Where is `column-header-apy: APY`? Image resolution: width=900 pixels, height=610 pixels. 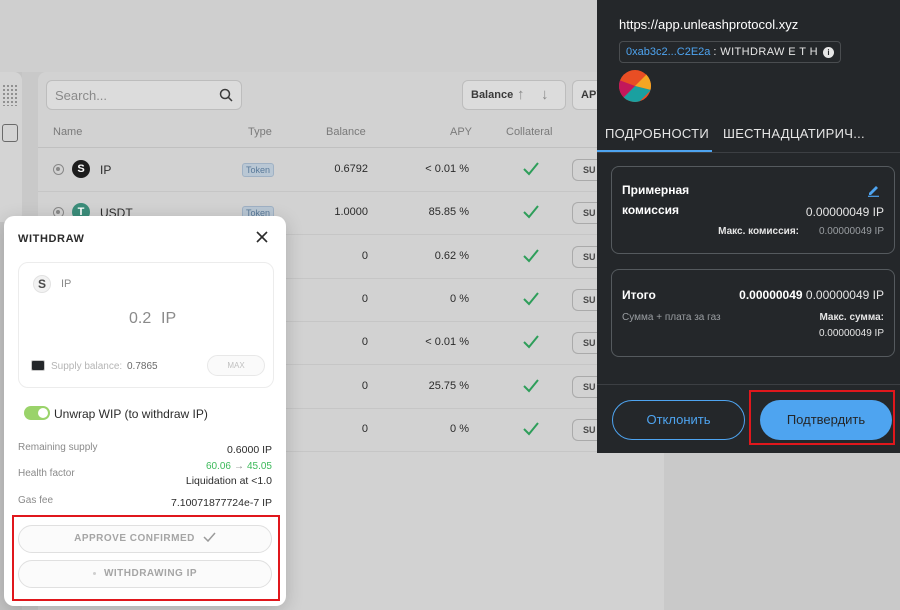 column-header-apy: APY is located at coordinates (461, 132).